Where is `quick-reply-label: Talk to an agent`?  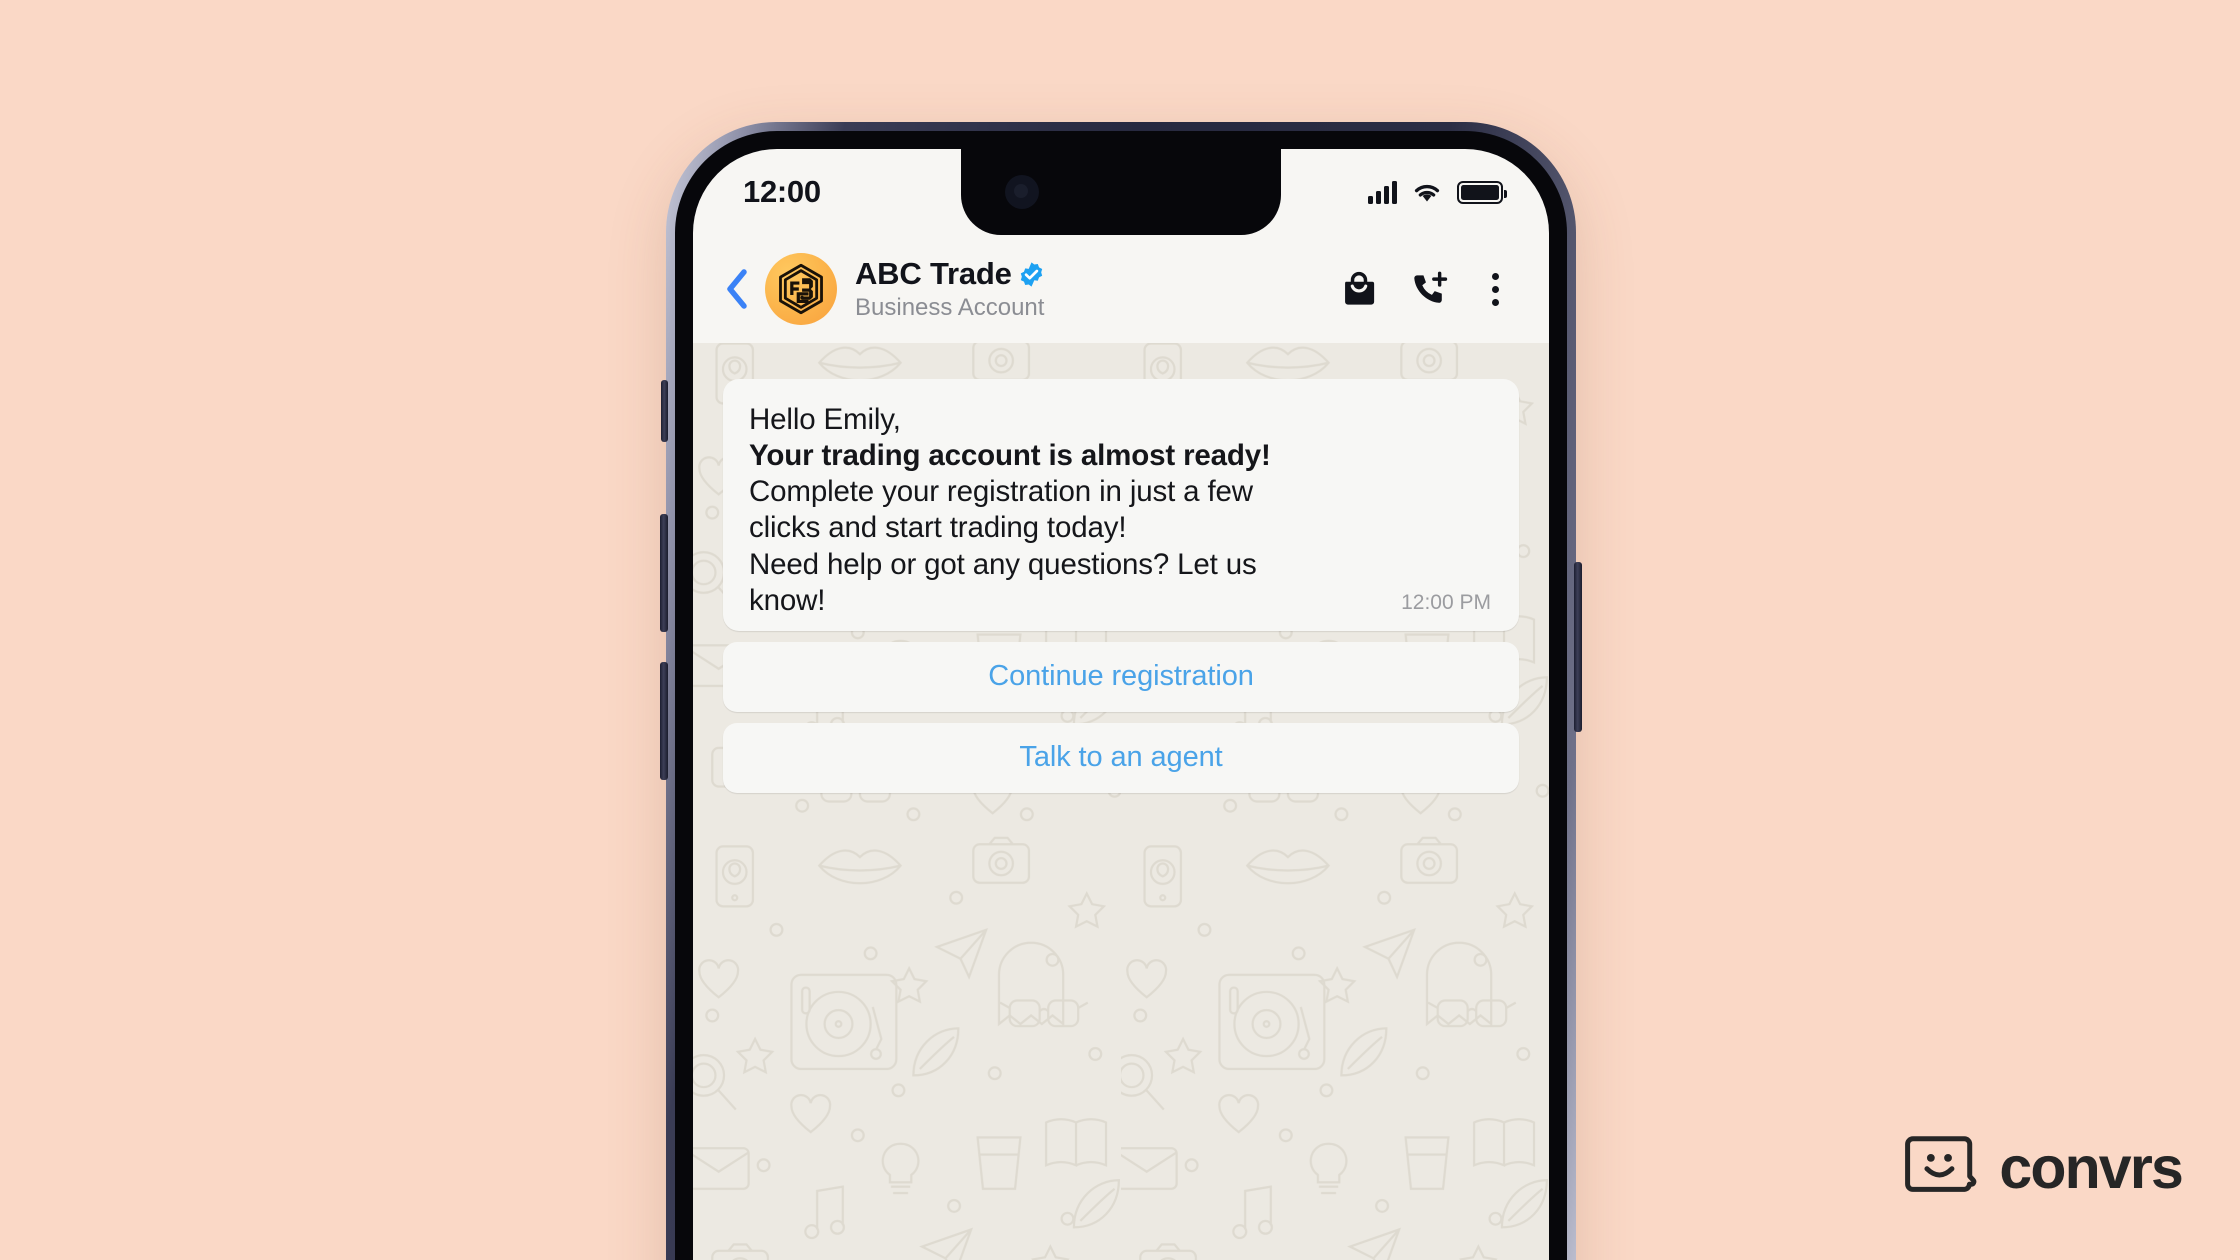
quick-reply-label: Talk to an agent is located at coordinates (1121, 757).